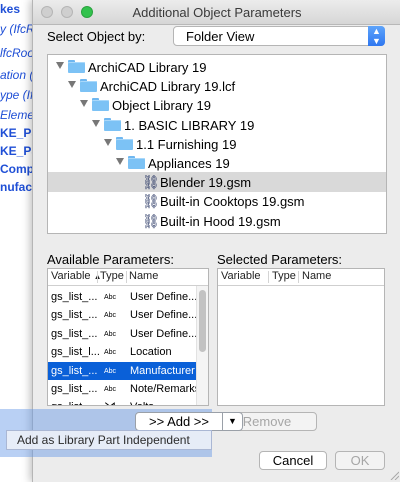 The width and height of the screenshot is (400, 482). I want to click on background-text: Comp, so click(17, 169).